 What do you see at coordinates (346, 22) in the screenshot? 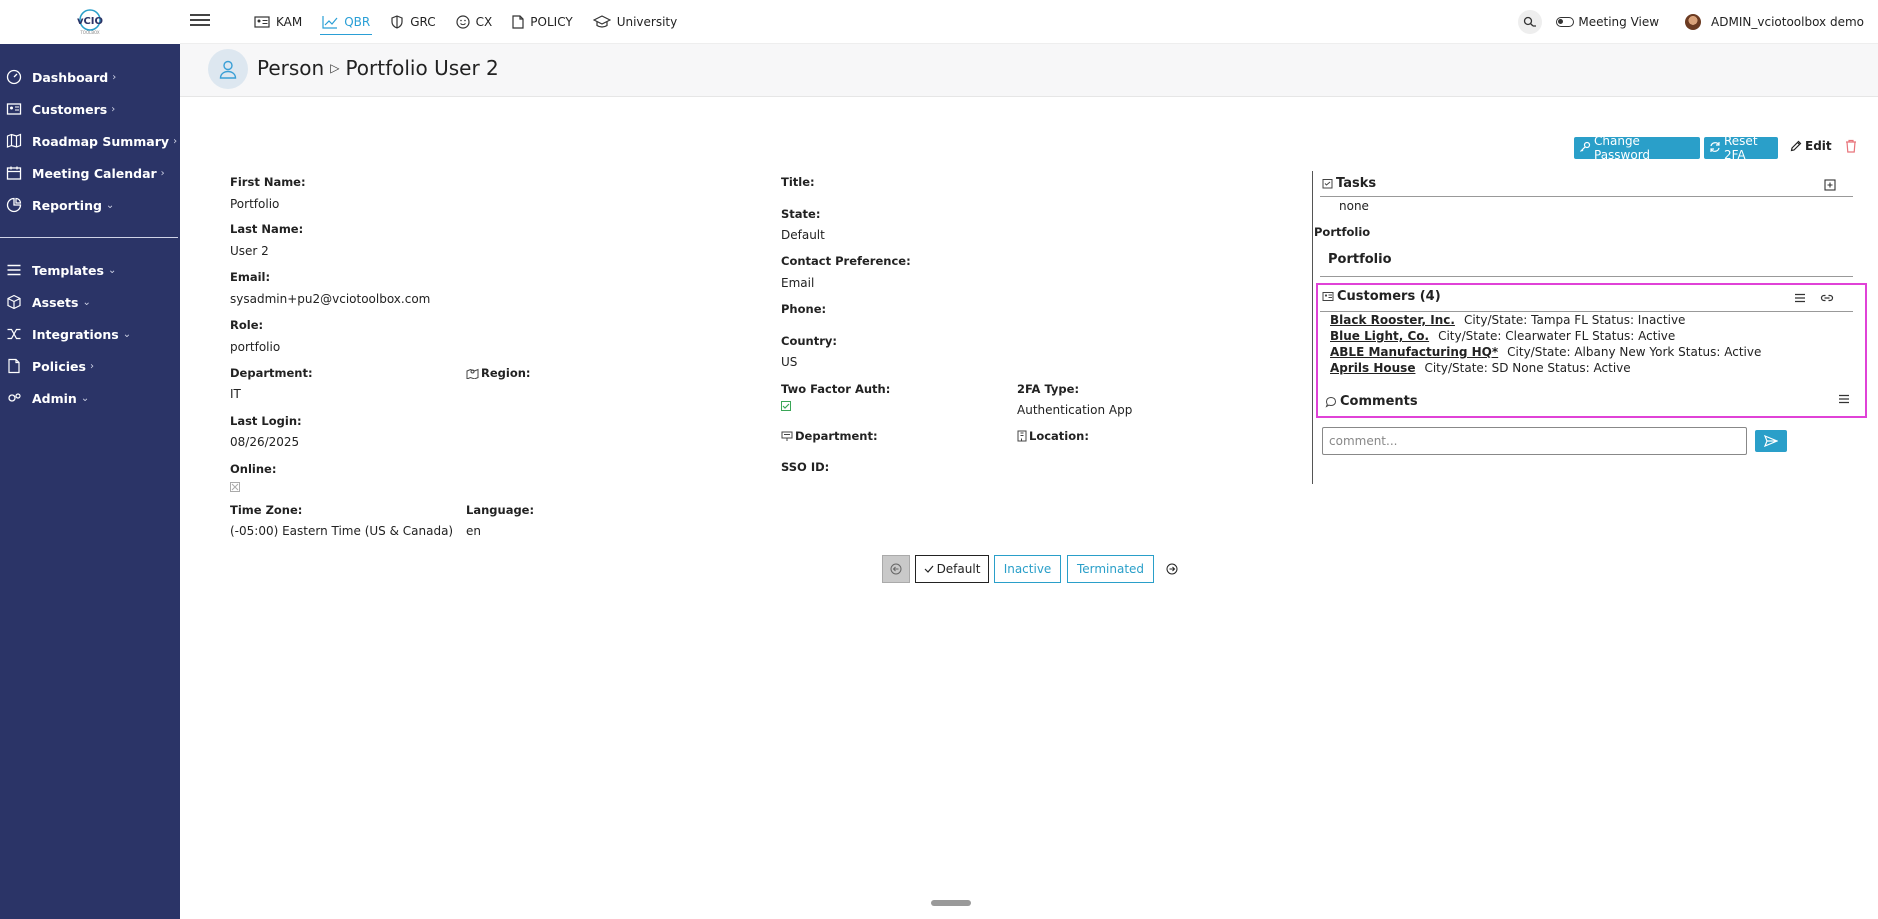
I see `tab-qbr: QBR` at bounding box center [346, 22].